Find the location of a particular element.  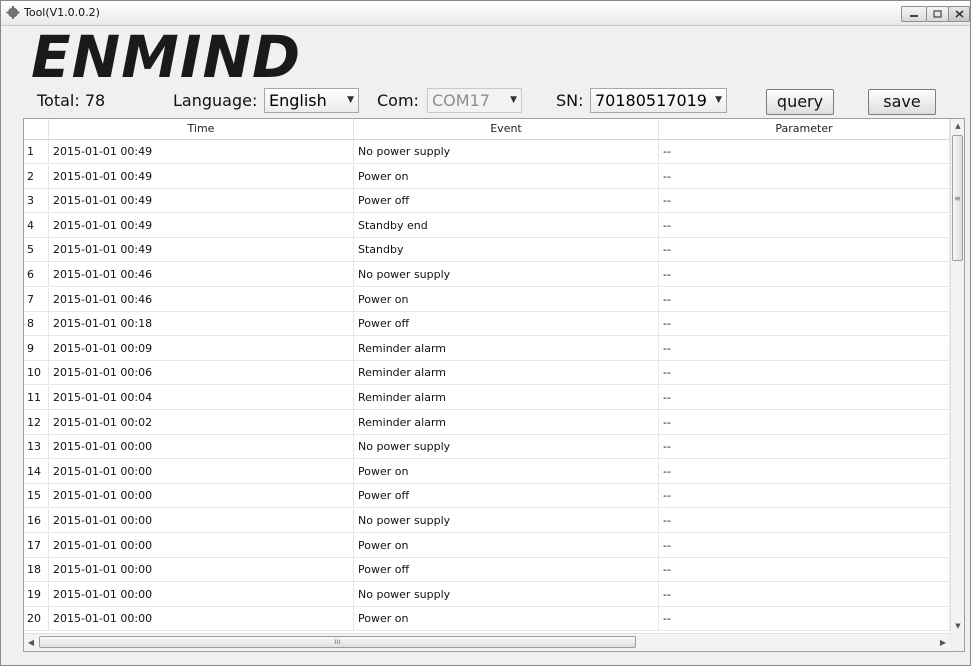

table-row: 19 2015-01-01 00:00 No power supply -- is located at coordinates (487, 594).